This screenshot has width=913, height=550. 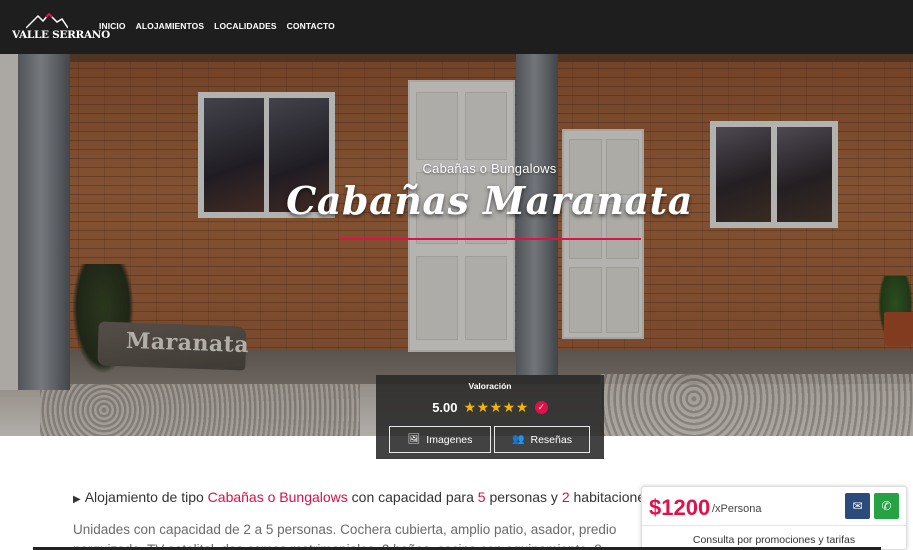 What do you see at coordinates (774, 540) in the screenshot?
I see `promo-link: Consulta por promociones y tarifas` at bounding box center [774, 540].